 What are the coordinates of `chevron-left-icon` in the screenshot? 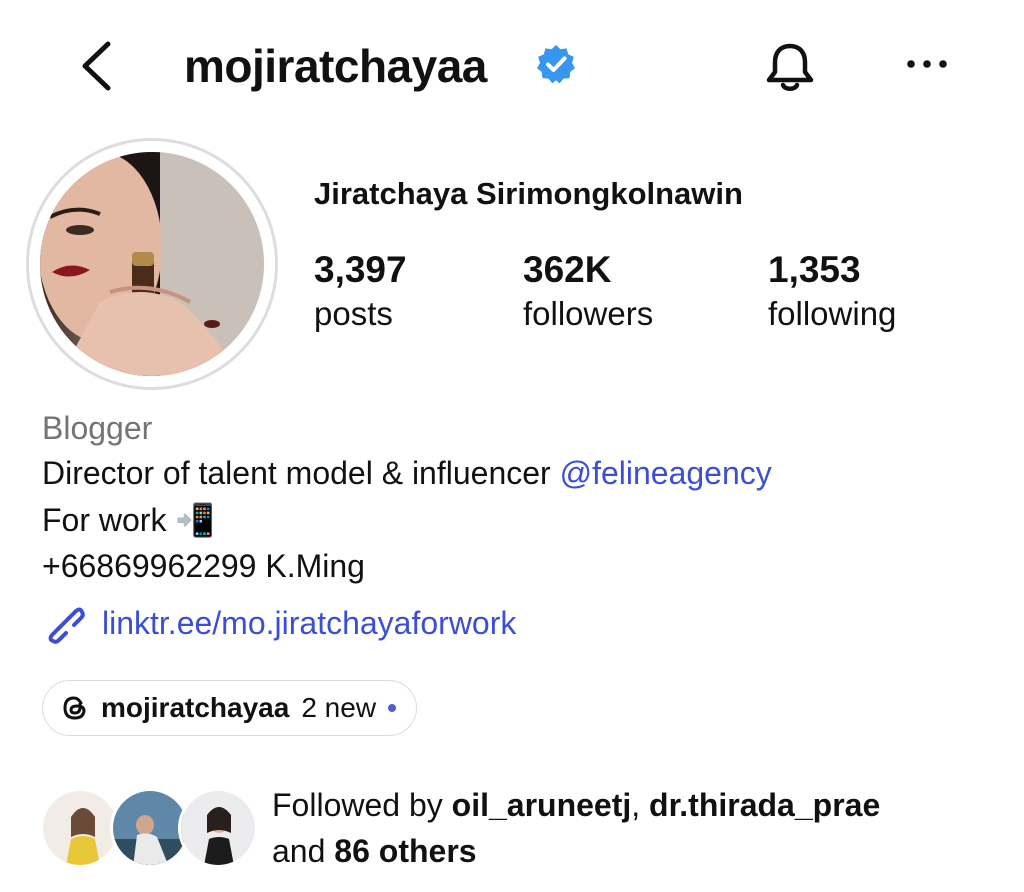 It's located at (96, 66).